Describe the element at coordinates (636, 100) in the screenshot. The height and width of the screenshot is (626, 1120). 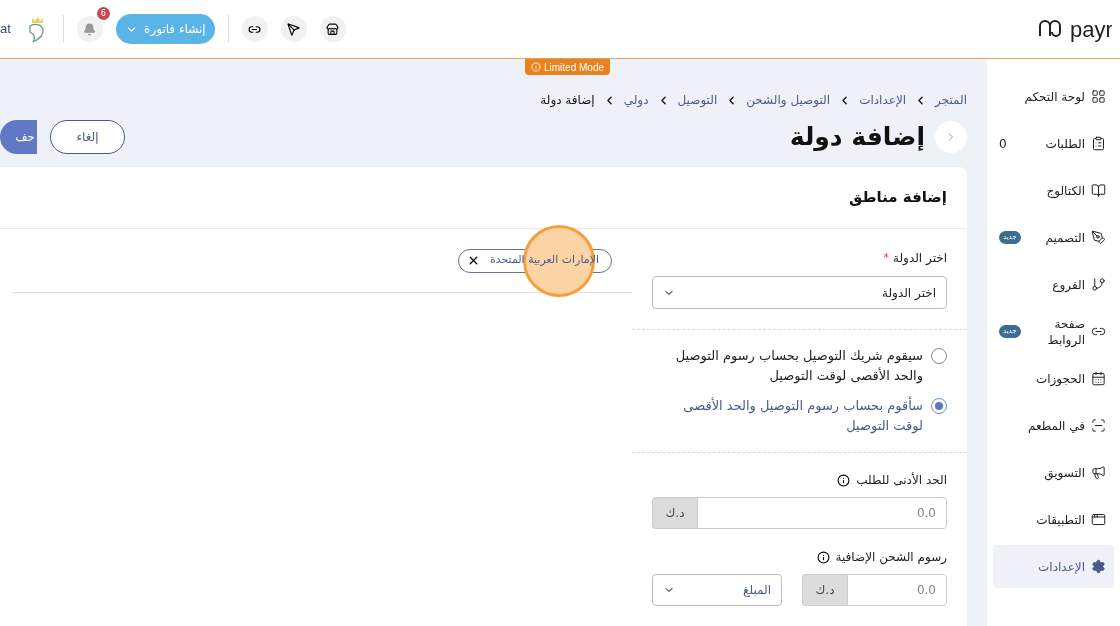
I see `breadcrumb-link: دولي` at that location.